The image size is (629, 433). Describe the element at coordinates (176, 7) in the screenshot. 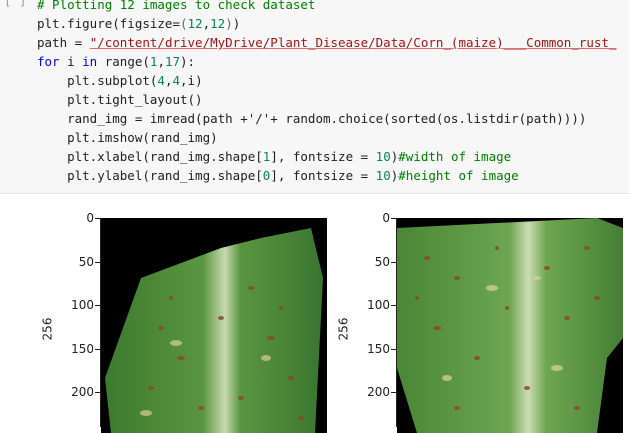

I see `code-line: # Plotting 12 images to check dataset` at that location.